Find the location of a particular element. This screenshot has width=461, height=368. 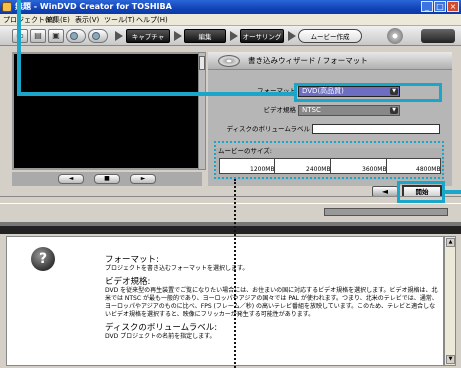

menu-help: ヘルプ(H) is located at coordinates (152, 20).